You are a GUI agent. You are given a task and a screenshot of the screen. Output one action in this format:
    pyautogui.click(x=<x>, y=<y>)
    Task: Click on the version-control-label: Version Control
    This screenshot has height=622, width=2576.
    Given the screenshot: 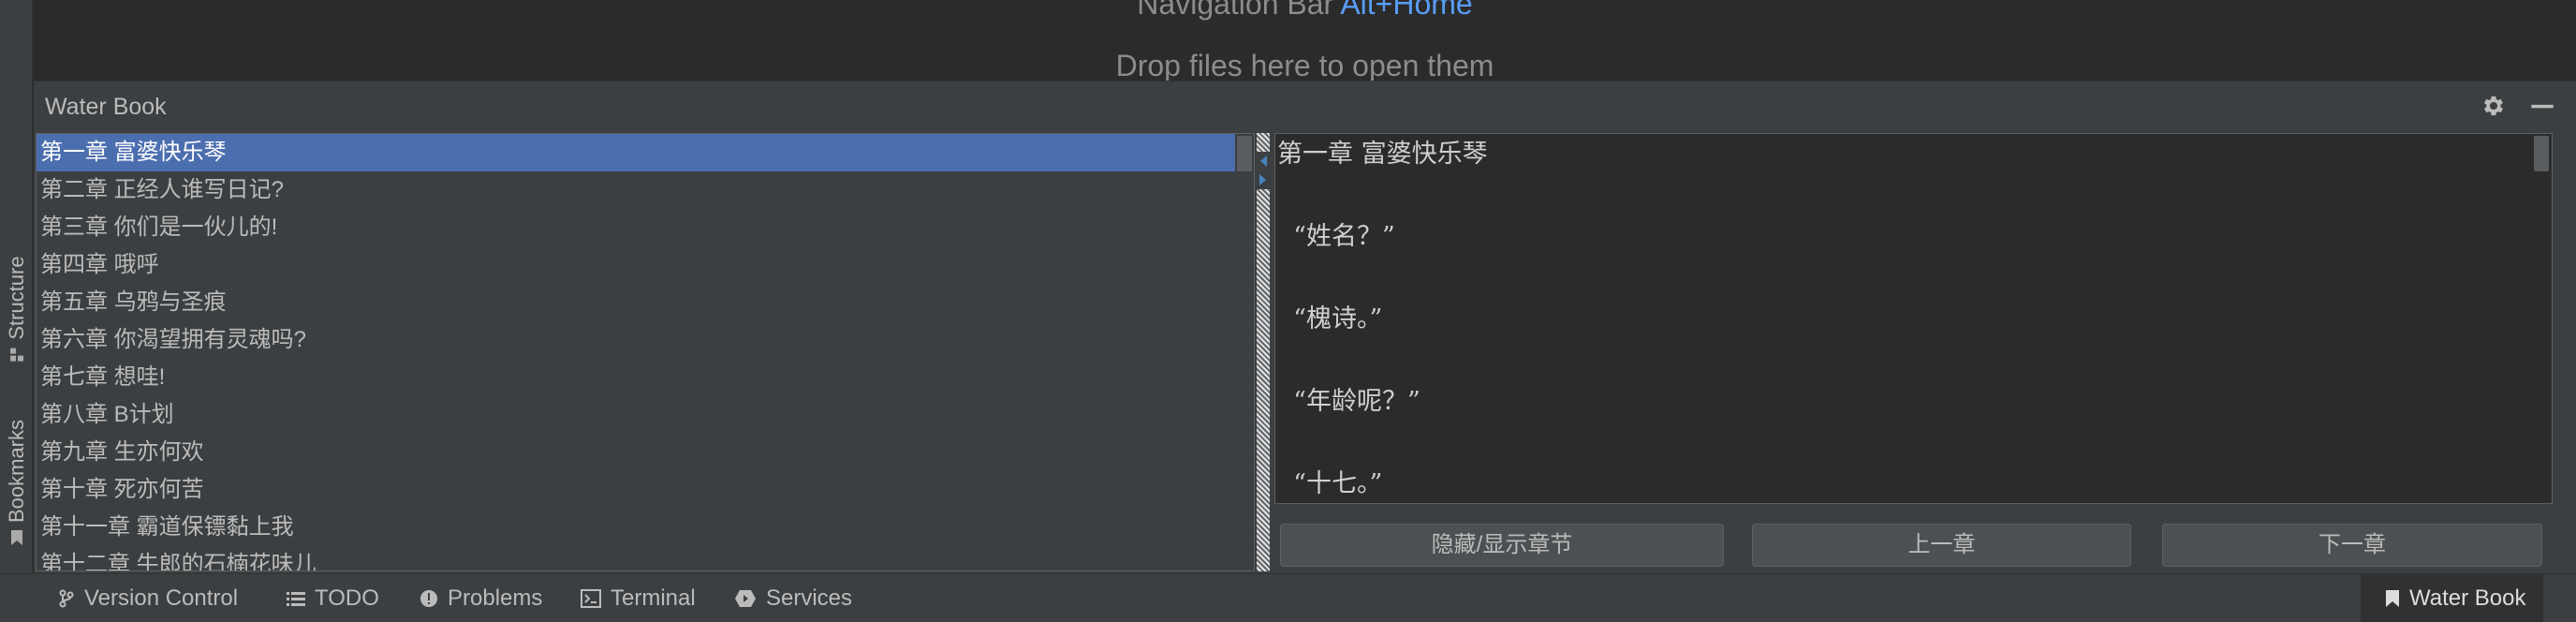 What is the action you would take?
    pyautogui.click(x=161, y=598)
    